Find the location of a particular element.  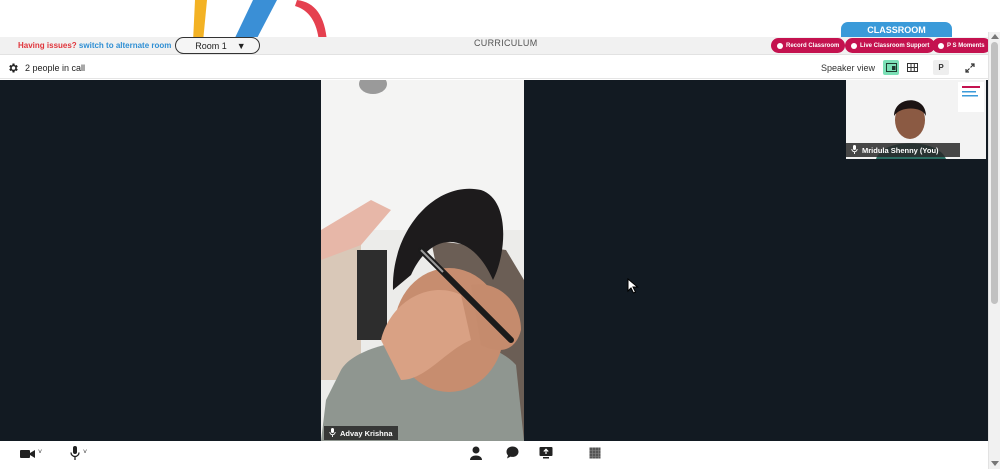

scroll-down-icon is located at coordinates (995, 463).